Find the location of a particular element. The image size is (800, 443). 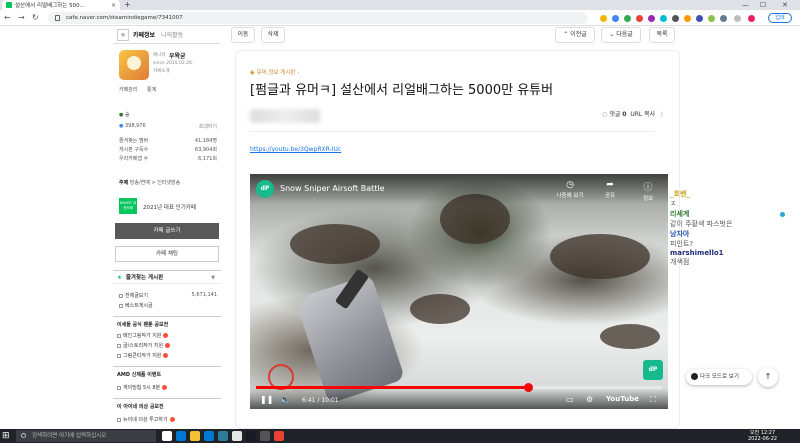

avatar-icon is located at coordinates (751, 18).